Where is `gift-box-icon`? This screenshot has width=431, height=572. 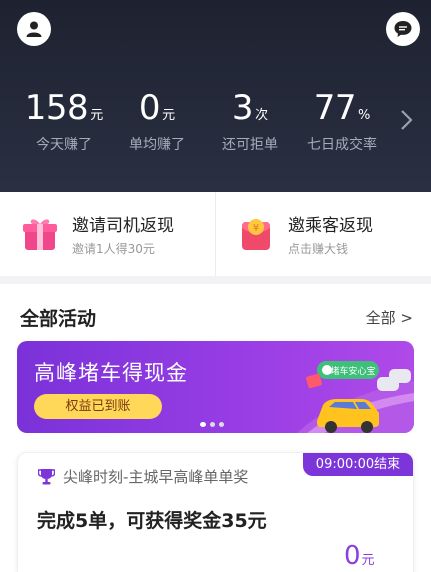 gift-box-icon is located at coordinates (40, 234).